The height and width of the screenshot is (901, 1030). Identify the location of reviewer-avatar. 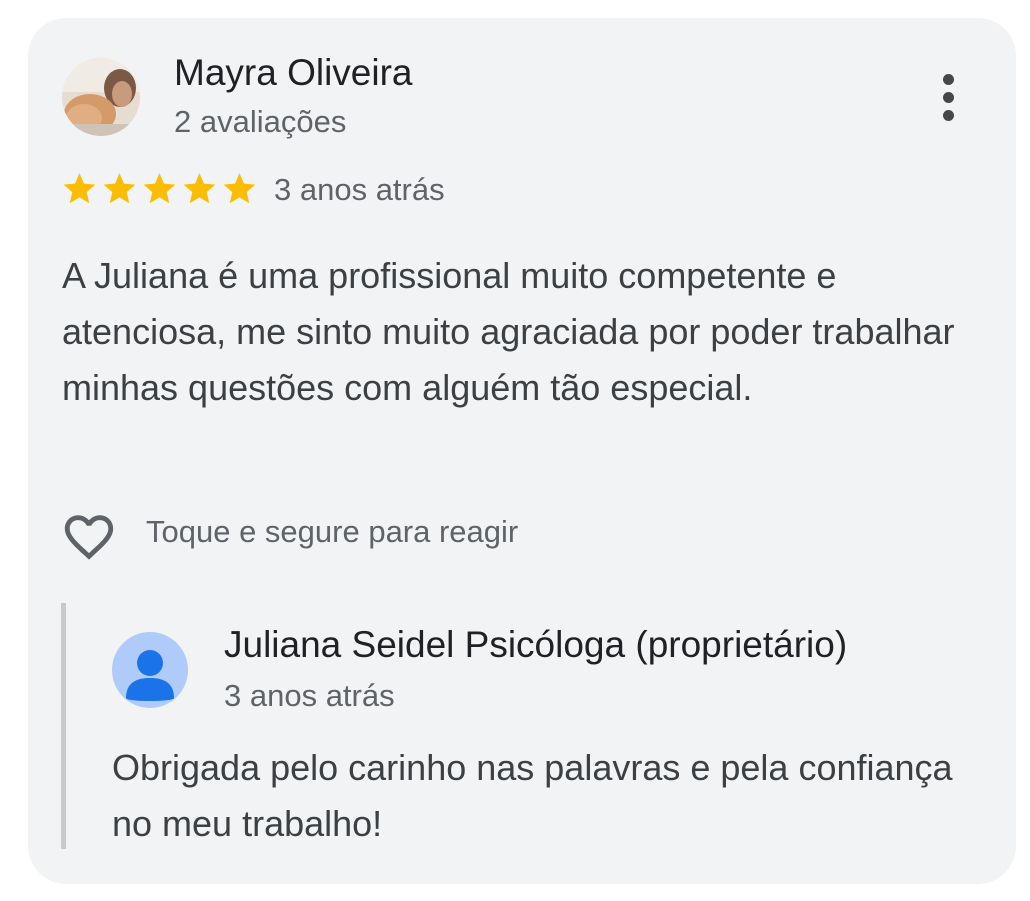
(101, 97).